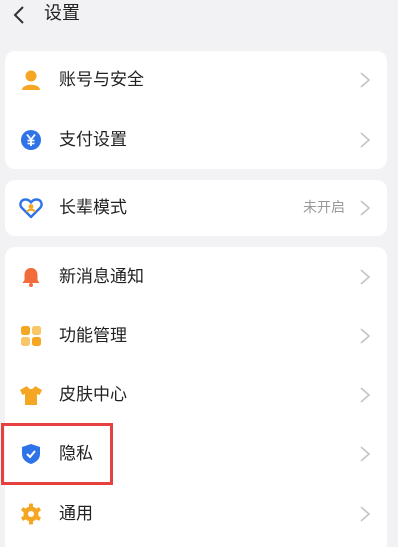 The width and height of the screenshot is (398, 547). What do you see at coordinates (196, 514) in the screenshot?
I see `settings-item-general: 通用` at bounding box center [196, 514].